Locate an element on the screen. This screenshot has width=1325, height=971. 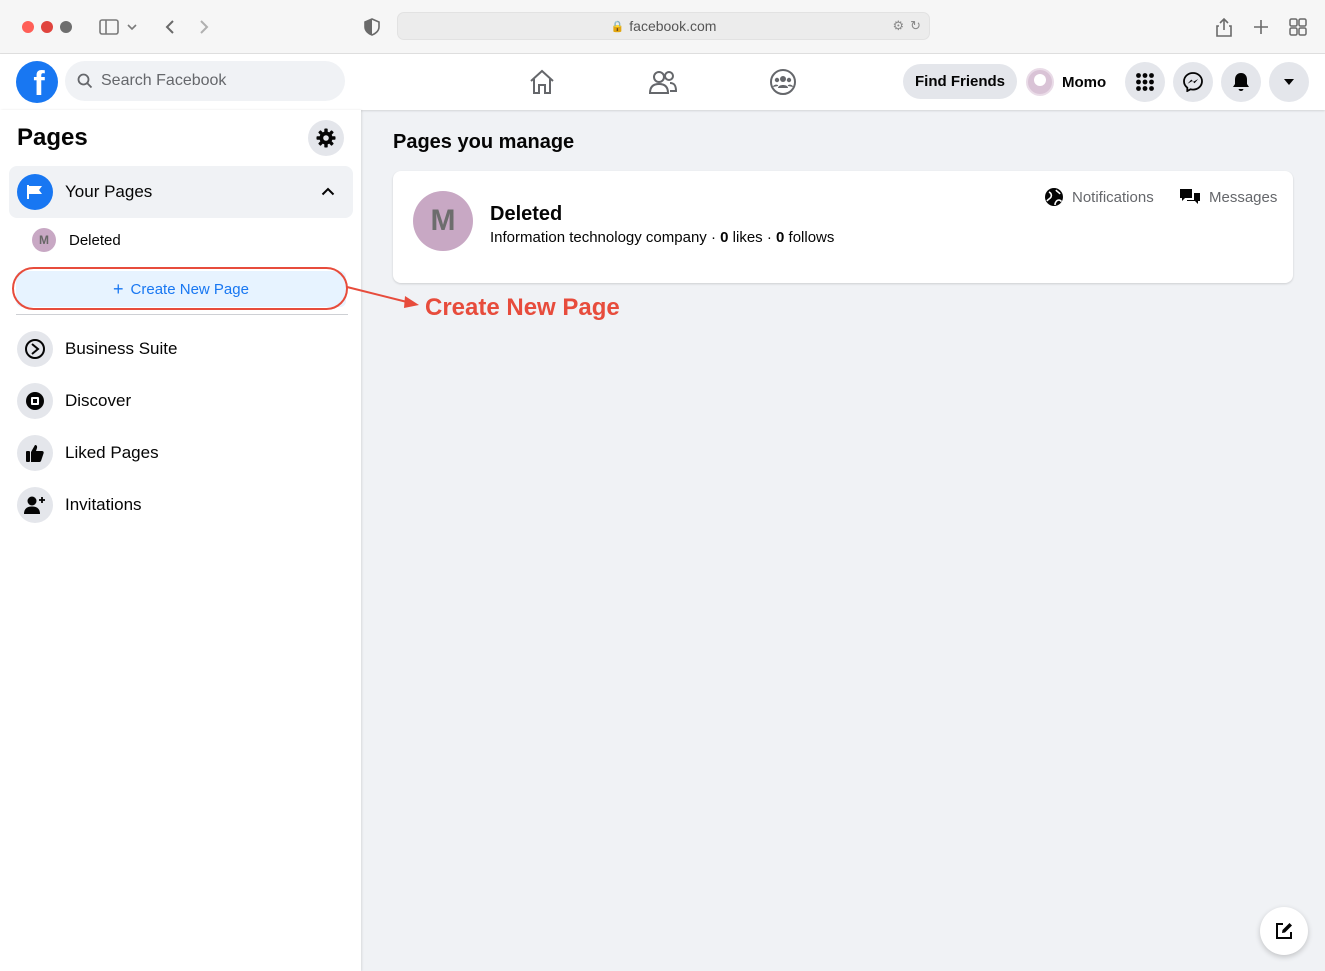
globe-icon is located at coordinates (1054, 197).